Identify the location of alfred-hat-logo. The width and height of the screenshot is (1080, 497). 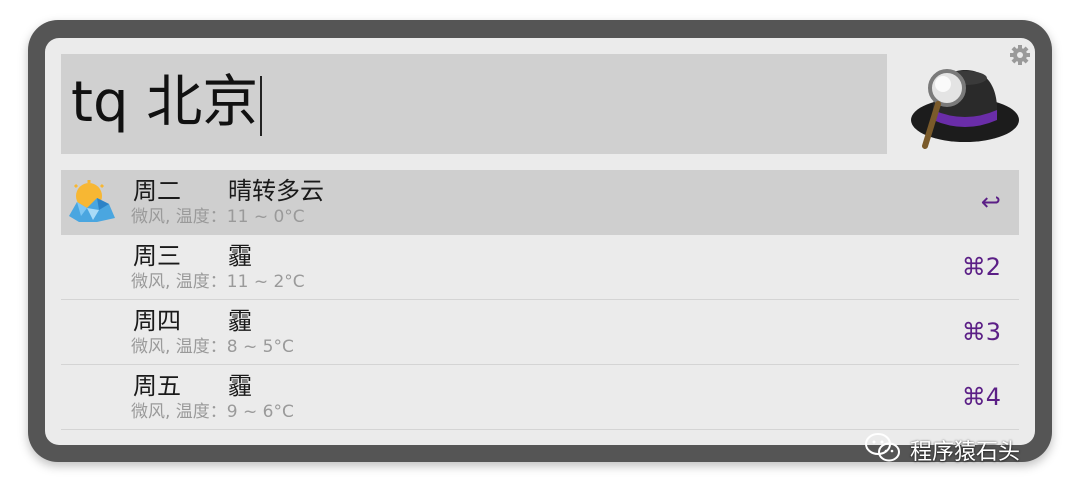
(962, 104).